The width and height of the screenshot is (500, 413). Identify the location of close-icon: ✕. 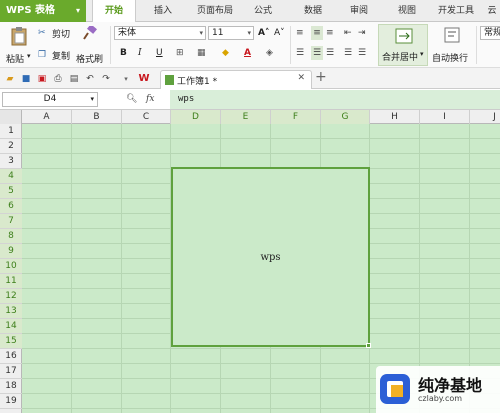
(301, 78).